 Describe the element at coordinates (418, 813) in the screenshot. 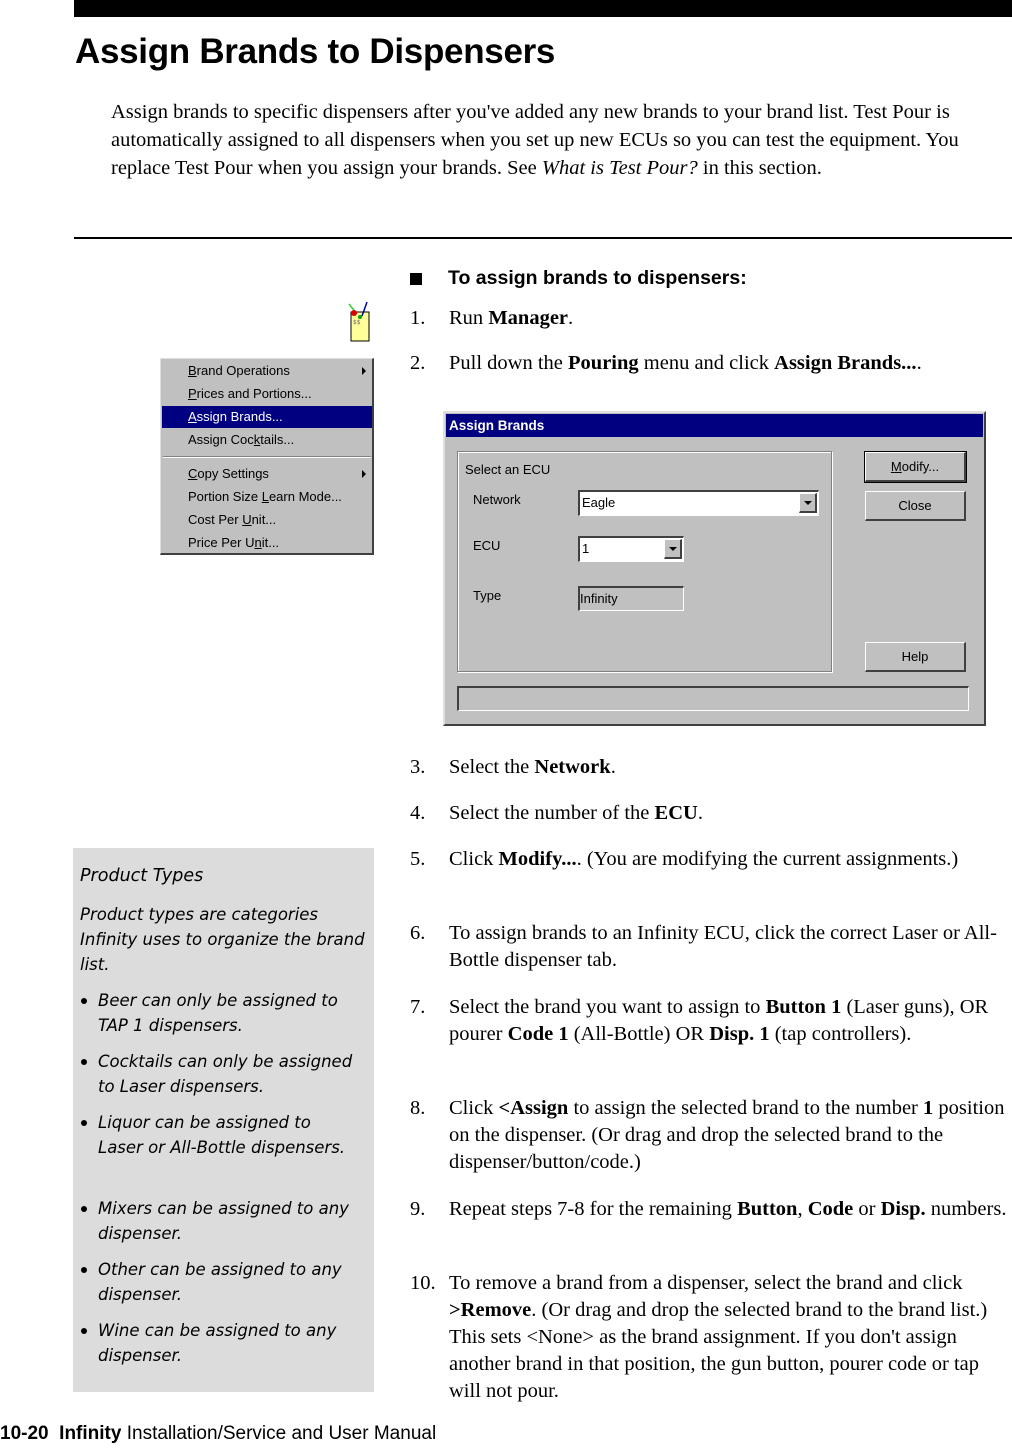

I see `step-number: 4.` at that location.